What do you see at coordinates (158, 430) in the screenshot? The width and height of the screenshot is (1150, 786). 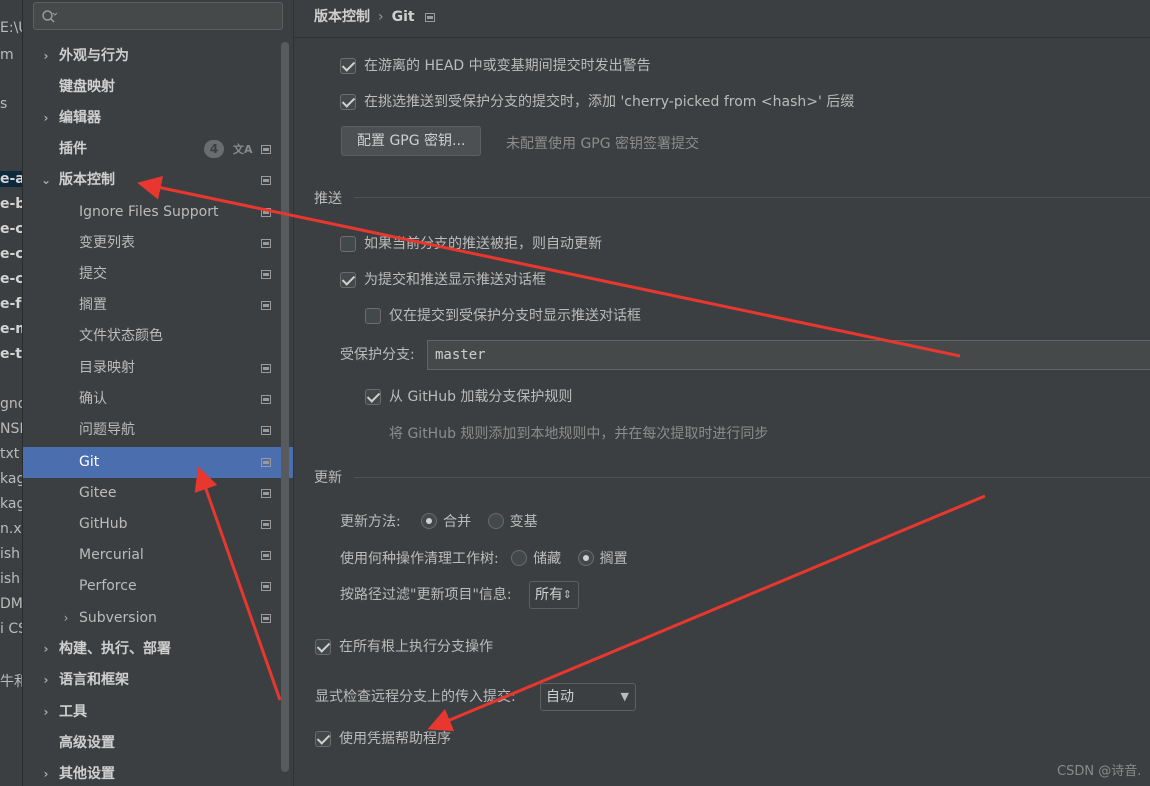 I see `sidebar-item: 问题导航` at bounding box center [158, 430].